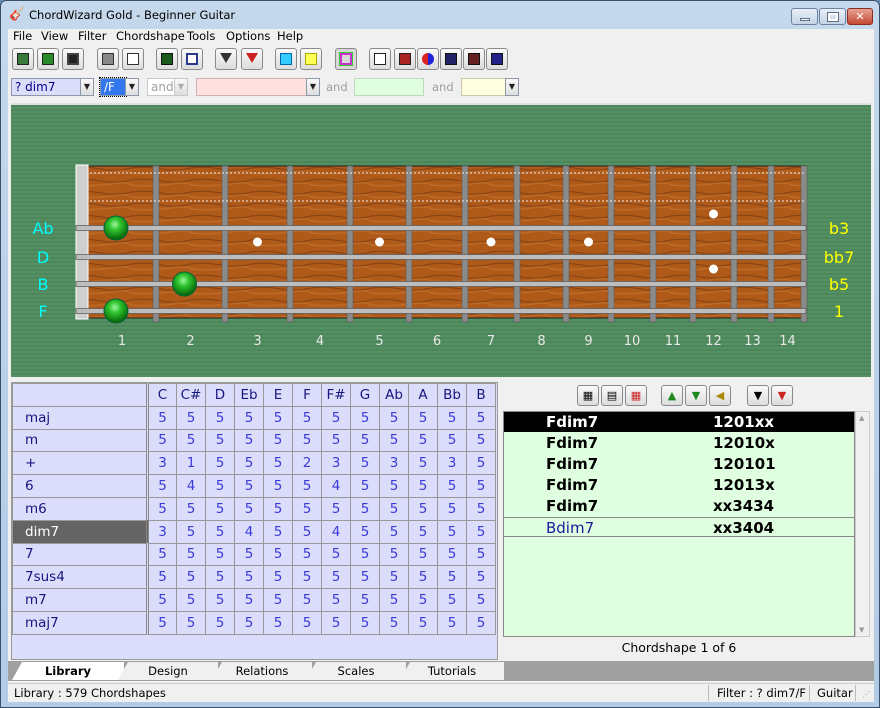  I want to click on edit-button, so click(23, 59).